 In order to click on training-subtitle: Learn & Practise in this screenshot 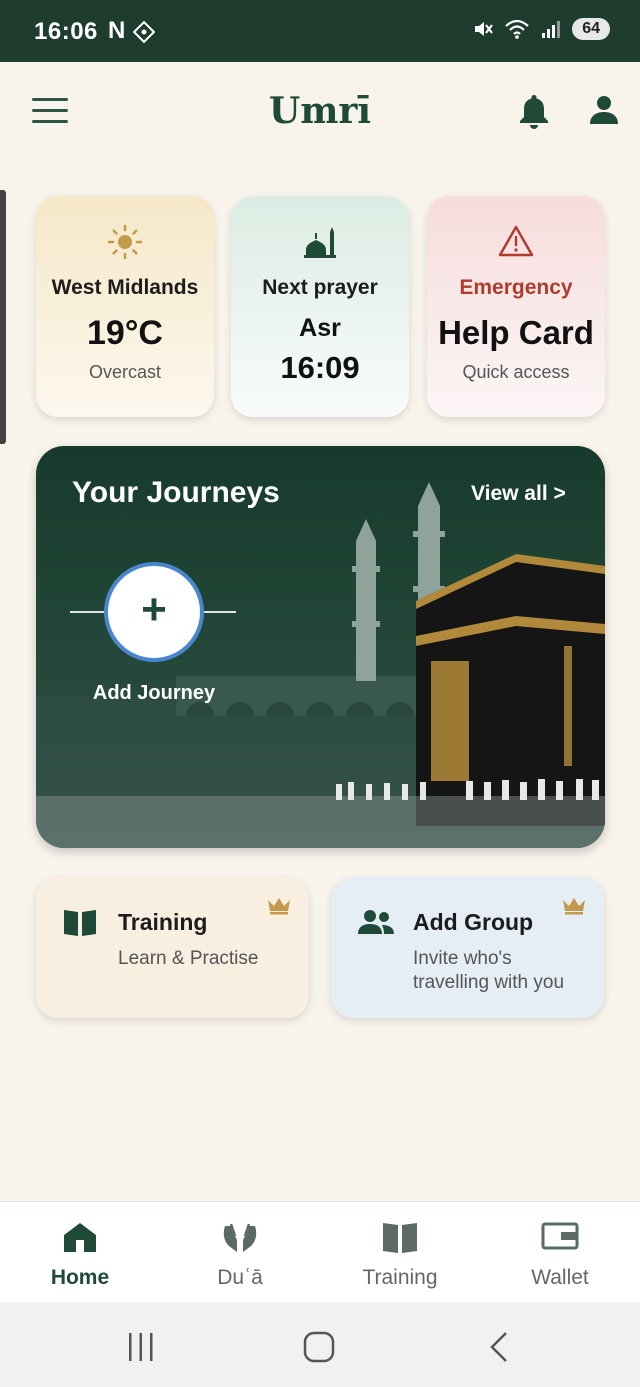, I will do `click(188, 958)`.